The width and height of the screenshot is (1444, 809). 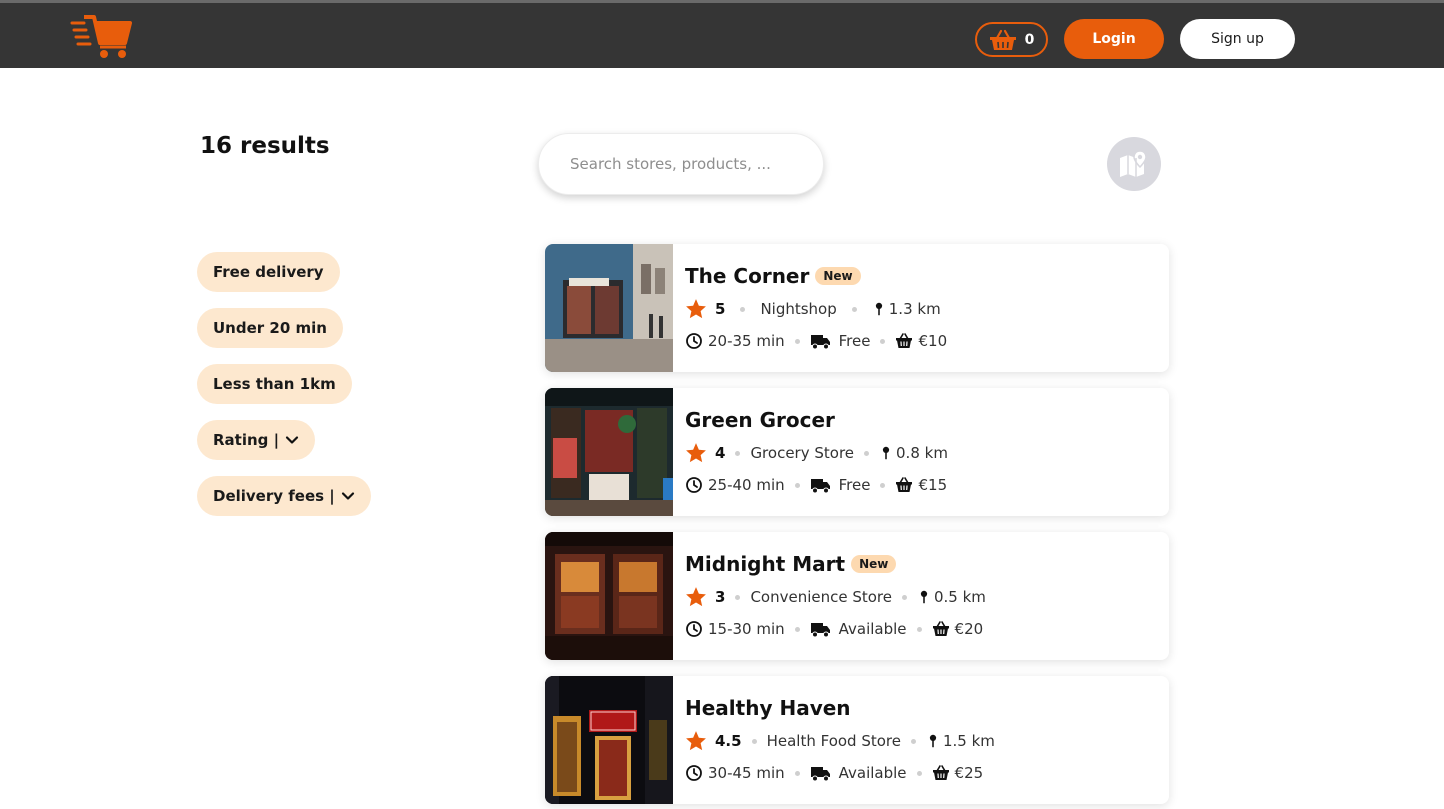 What do you see at coordinates (746, 629) in the screenshot?
I see `delivery-time: 15-30 min` at bounding box center [746, 629].